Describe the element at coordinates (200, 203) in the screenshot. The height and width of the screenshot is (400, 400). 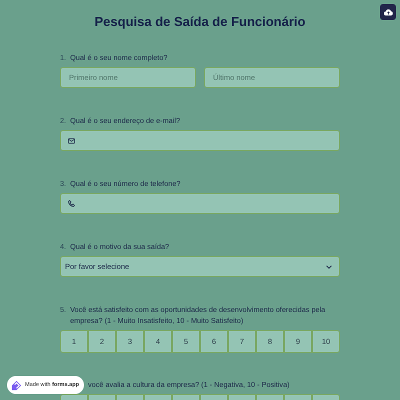
I see `phone-field` at that location.